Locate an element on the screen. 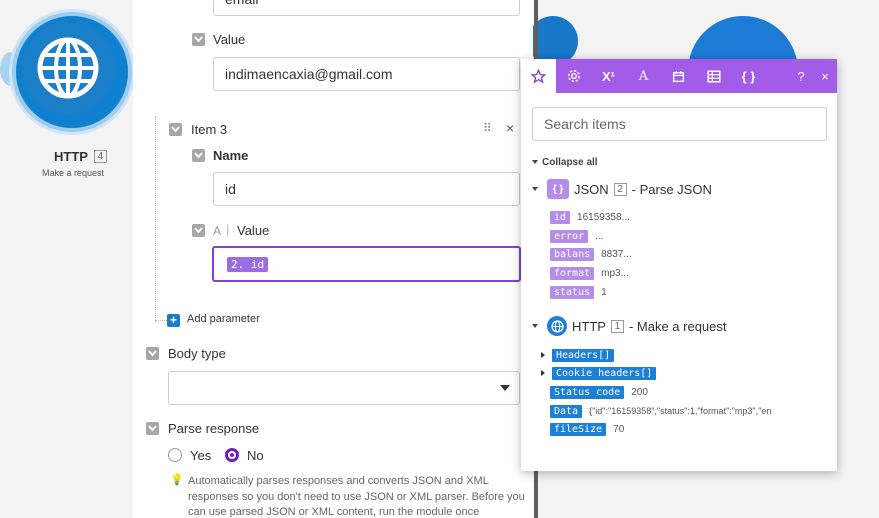  item2-value-label: Value is located at coordinates (229, 39).